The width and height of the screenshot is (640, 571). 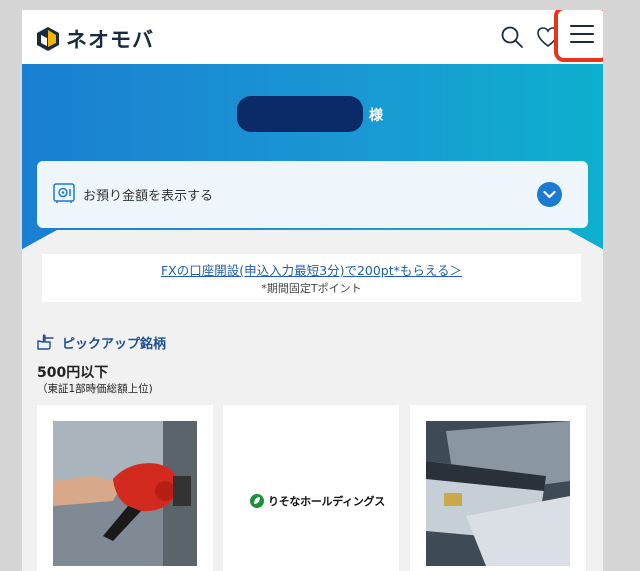 I want to click on balance-label: お預り金額を表示する, so click(x=148, y=196).